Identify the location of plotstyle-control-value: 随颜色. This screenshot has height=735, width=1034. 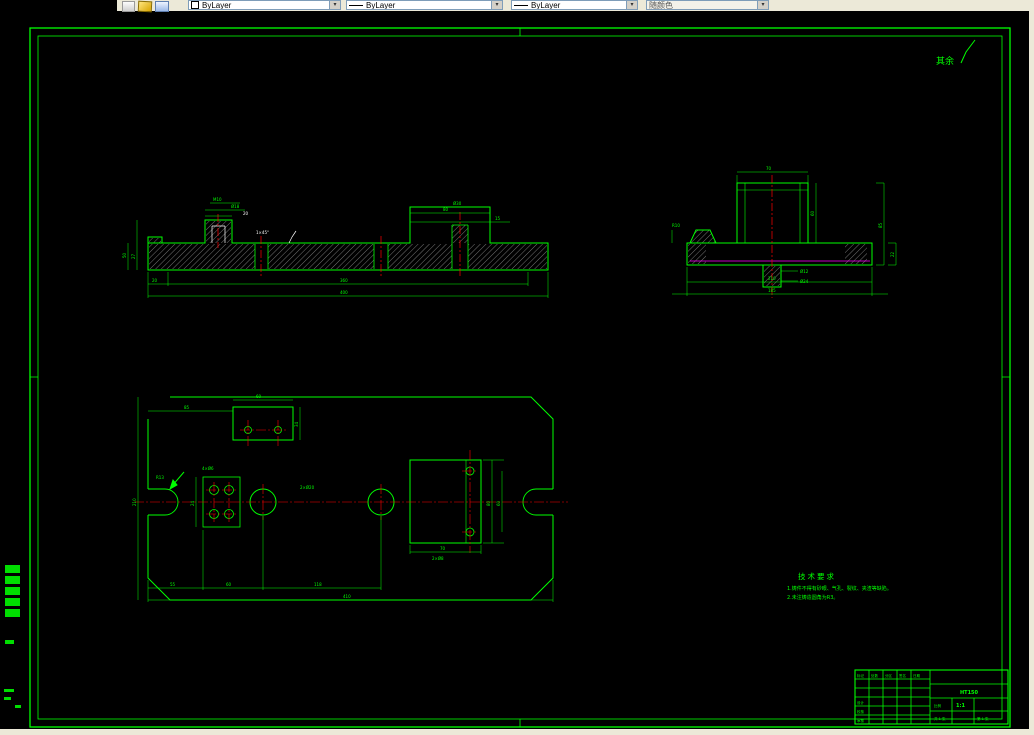
(661, 5).